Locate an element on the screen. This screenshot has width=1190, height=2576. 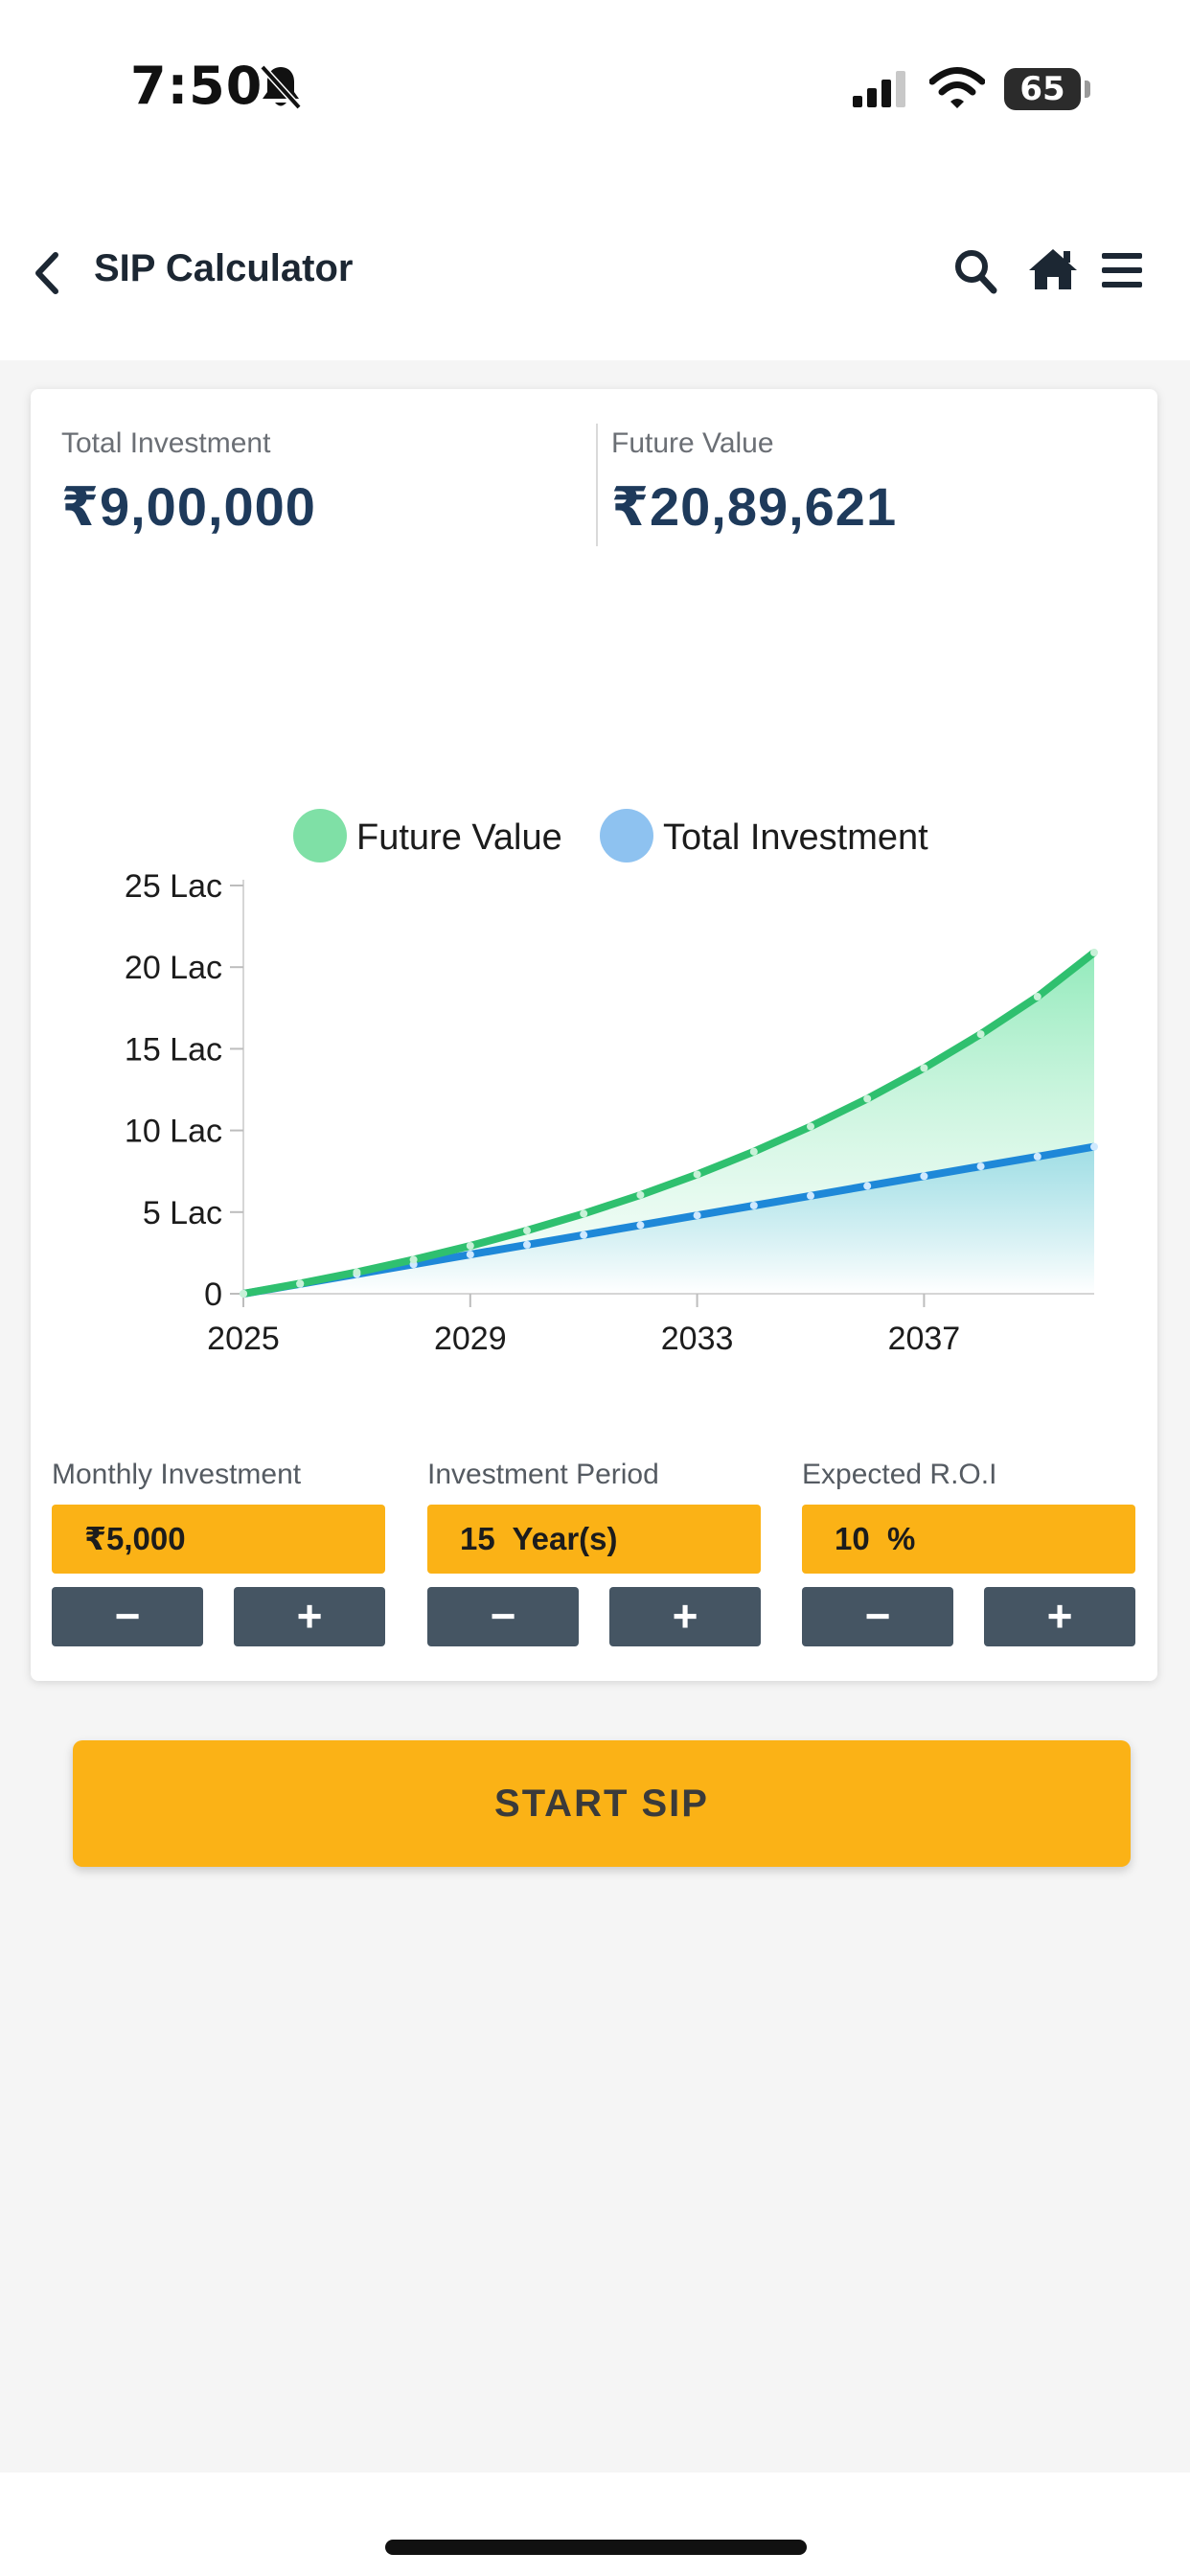
y-tick-label: 5 Lac is located at coordinates (183, 1213).